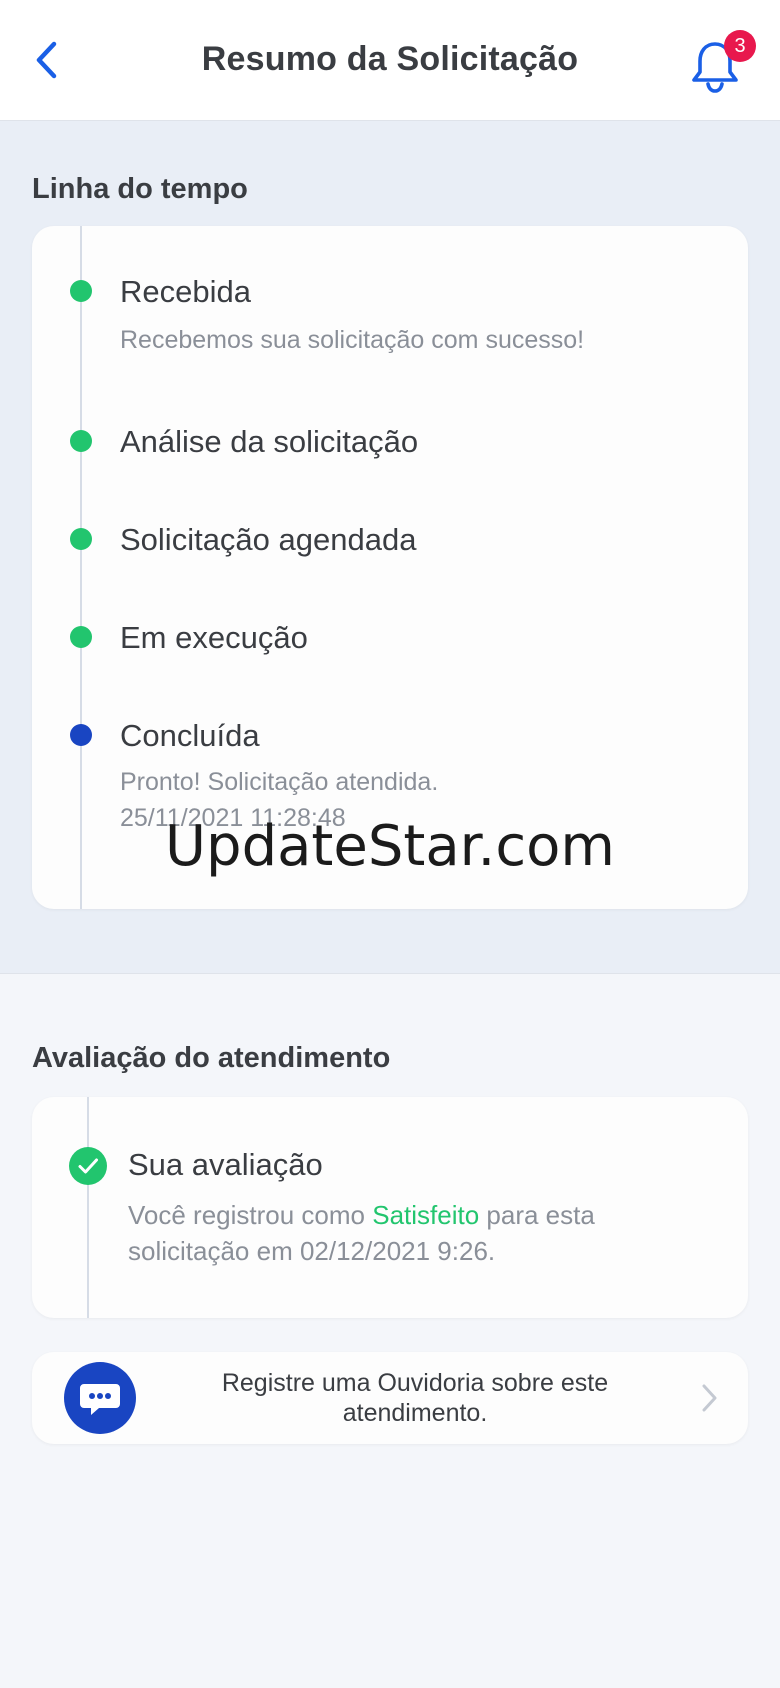 This screenshot has height=1688, width=780. Describe the element at coordinates (211, 1058) in the screenshot. I see `evaluation-section-title: Avaliação do atendimento` at that location.